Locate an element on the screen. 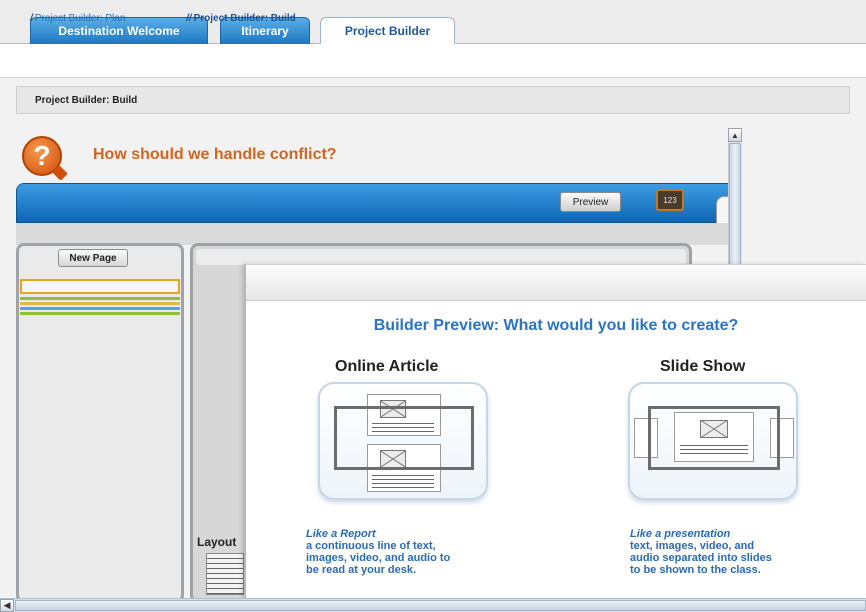 This screenshot has width=866, height=612. subnav-link-build: //Project Builder: Build is located at coordinates (241, 18).